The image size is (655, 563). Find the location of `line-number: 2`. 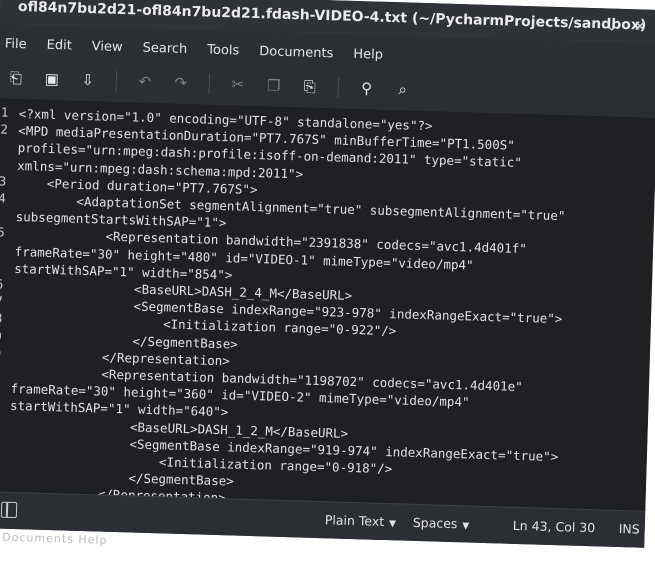

line-number: 2 is located at coordinates (4, 129).